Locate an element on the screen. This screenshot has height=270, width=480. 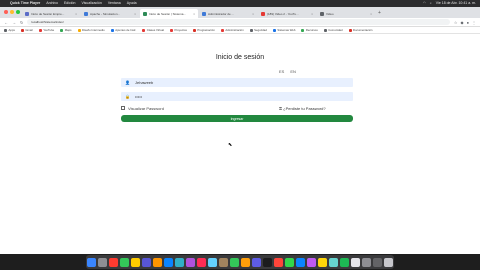
bookmark-item: Sistemas Web is located at coordinates (283, 30).